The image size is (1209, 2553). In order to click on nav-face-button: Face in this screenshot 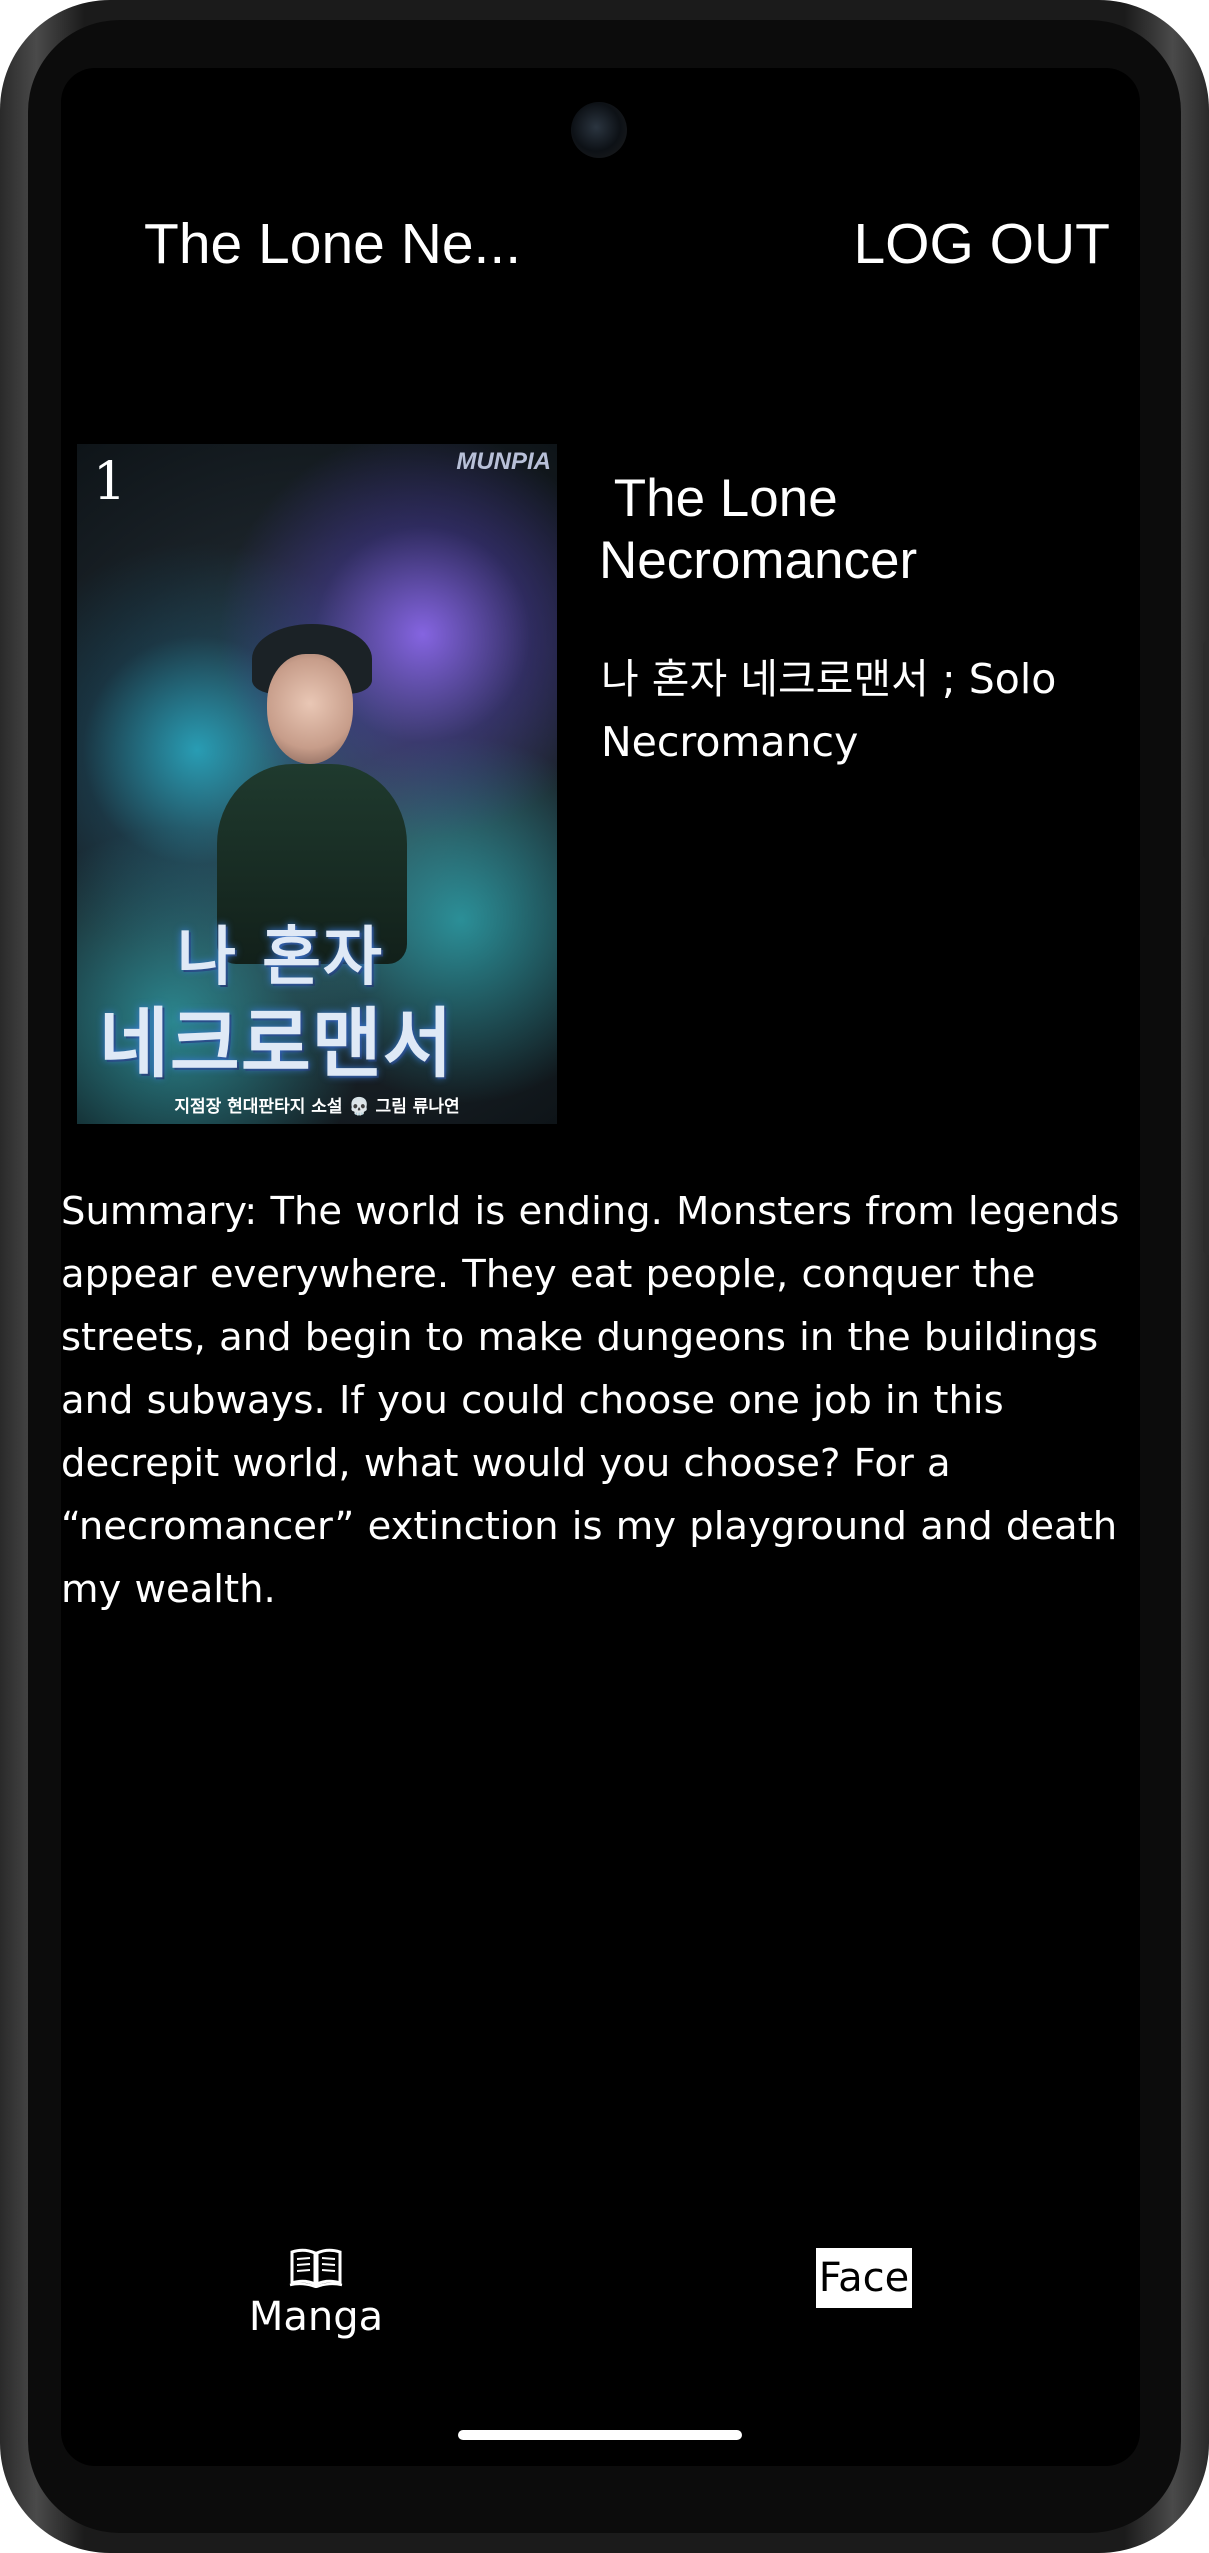, I will do `click(864, 2278)`.